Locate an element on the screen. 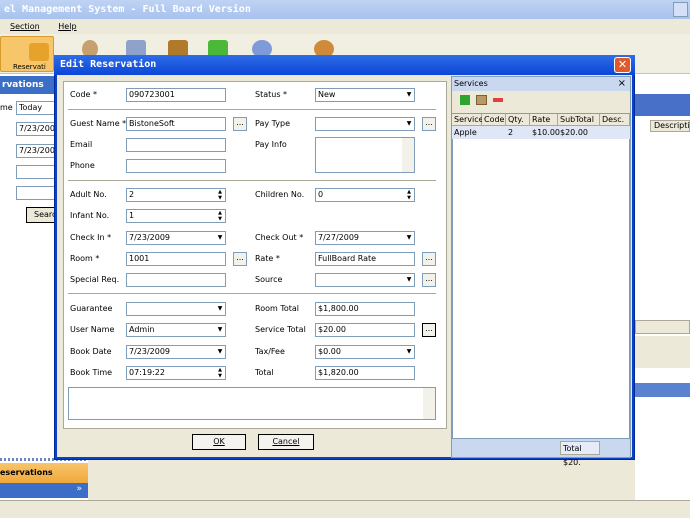  children-no-stepper: 0 ▲ ▼ is located at coordinates (365, 195).